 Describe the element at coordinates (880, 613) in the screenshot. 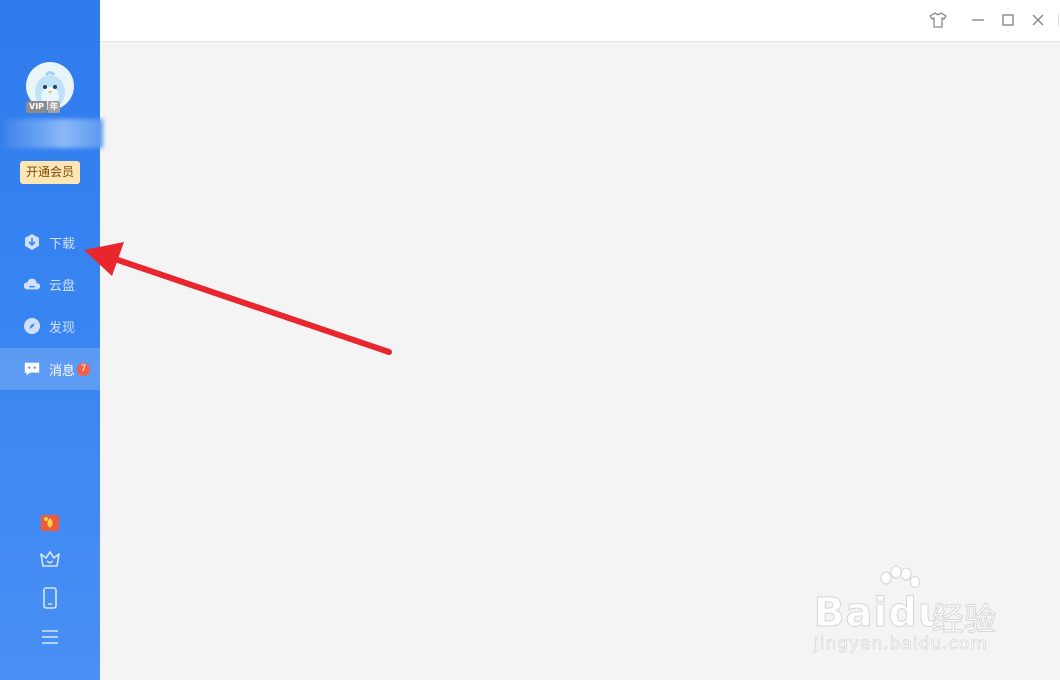

I see `watermark-brand: Baidu` at that location.